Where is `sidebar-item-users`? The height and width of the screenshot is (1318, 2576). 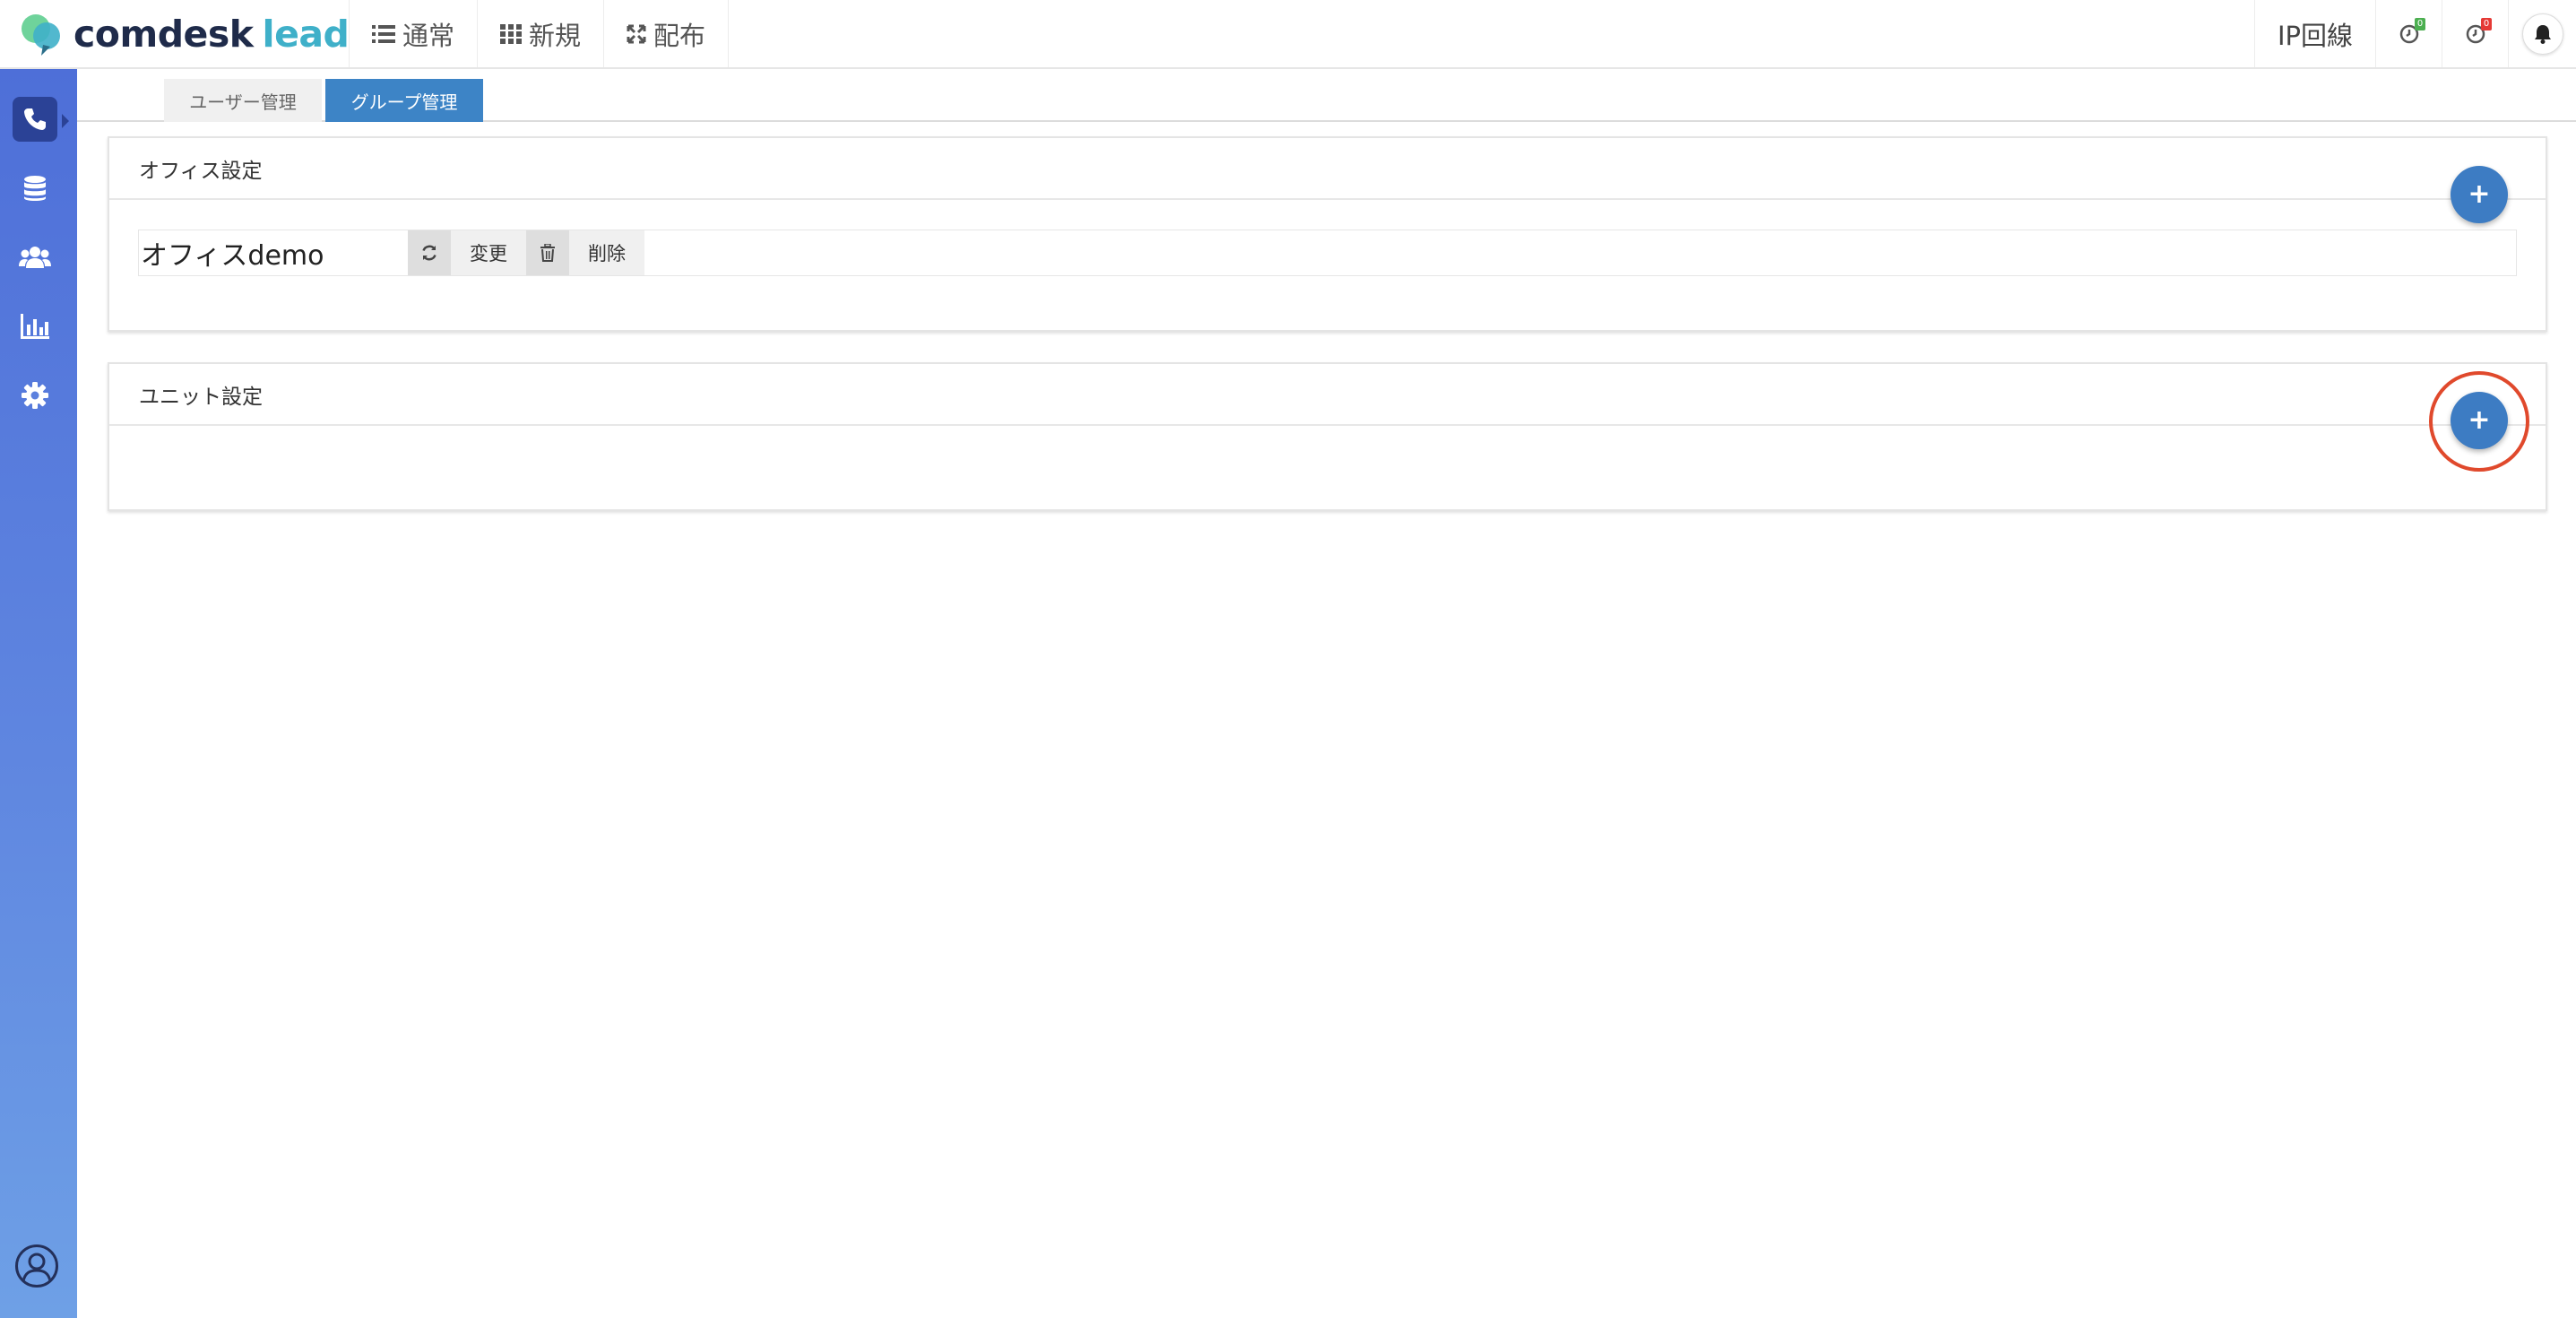 sidebar-item-users is located at coordinates (35, 258).